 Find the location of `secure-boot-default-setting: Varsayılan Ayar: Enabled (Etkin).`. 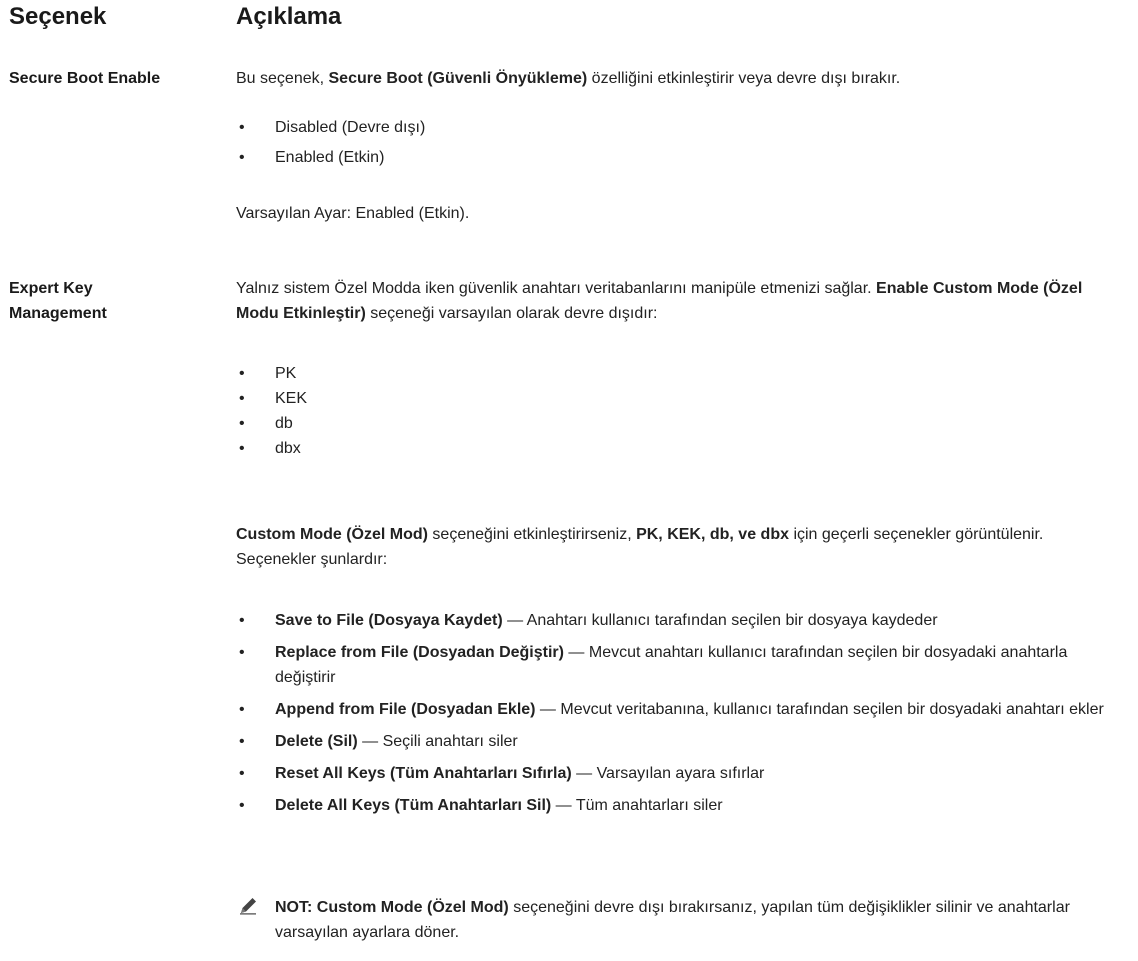

secure-boot-default-setting: Varsayılan Ayar: Enabled (Etkin). is located at coordinates (353, 213).